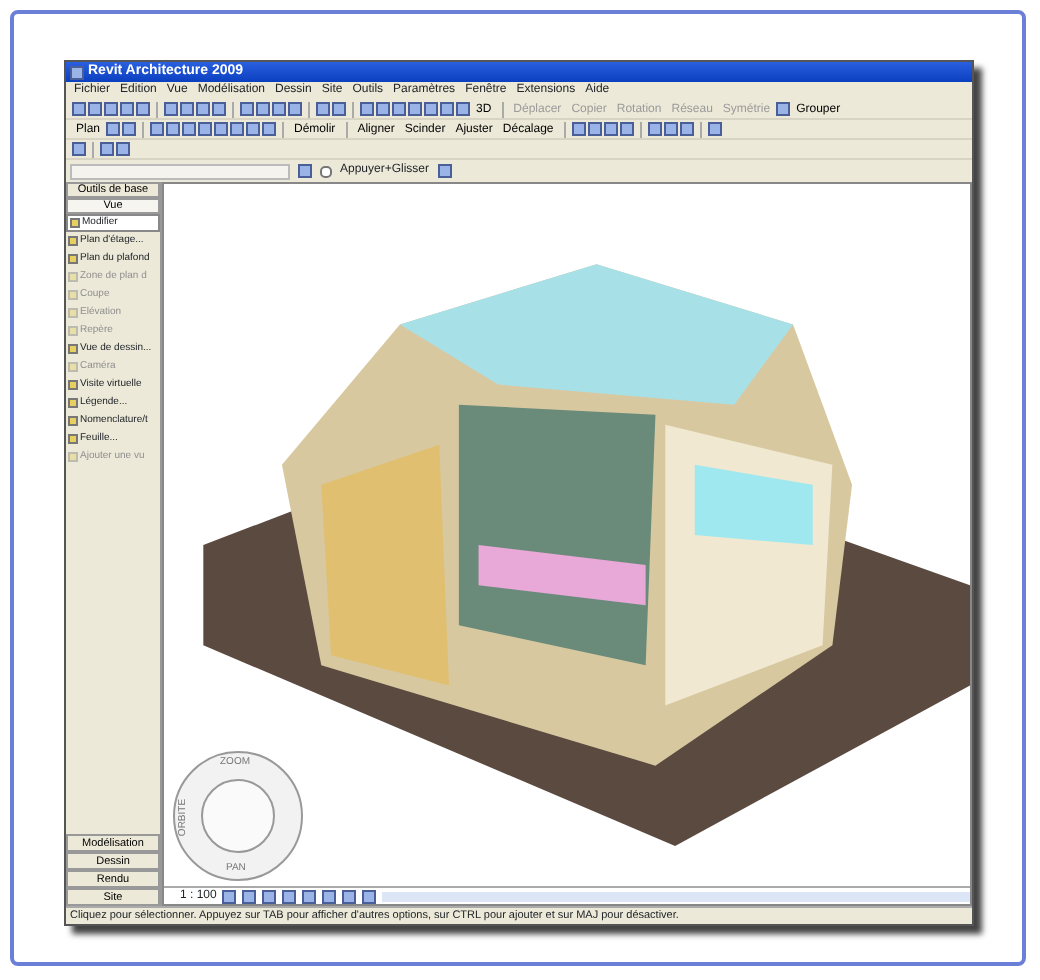  I want to click on toolbar-icon, so click(783, 109).